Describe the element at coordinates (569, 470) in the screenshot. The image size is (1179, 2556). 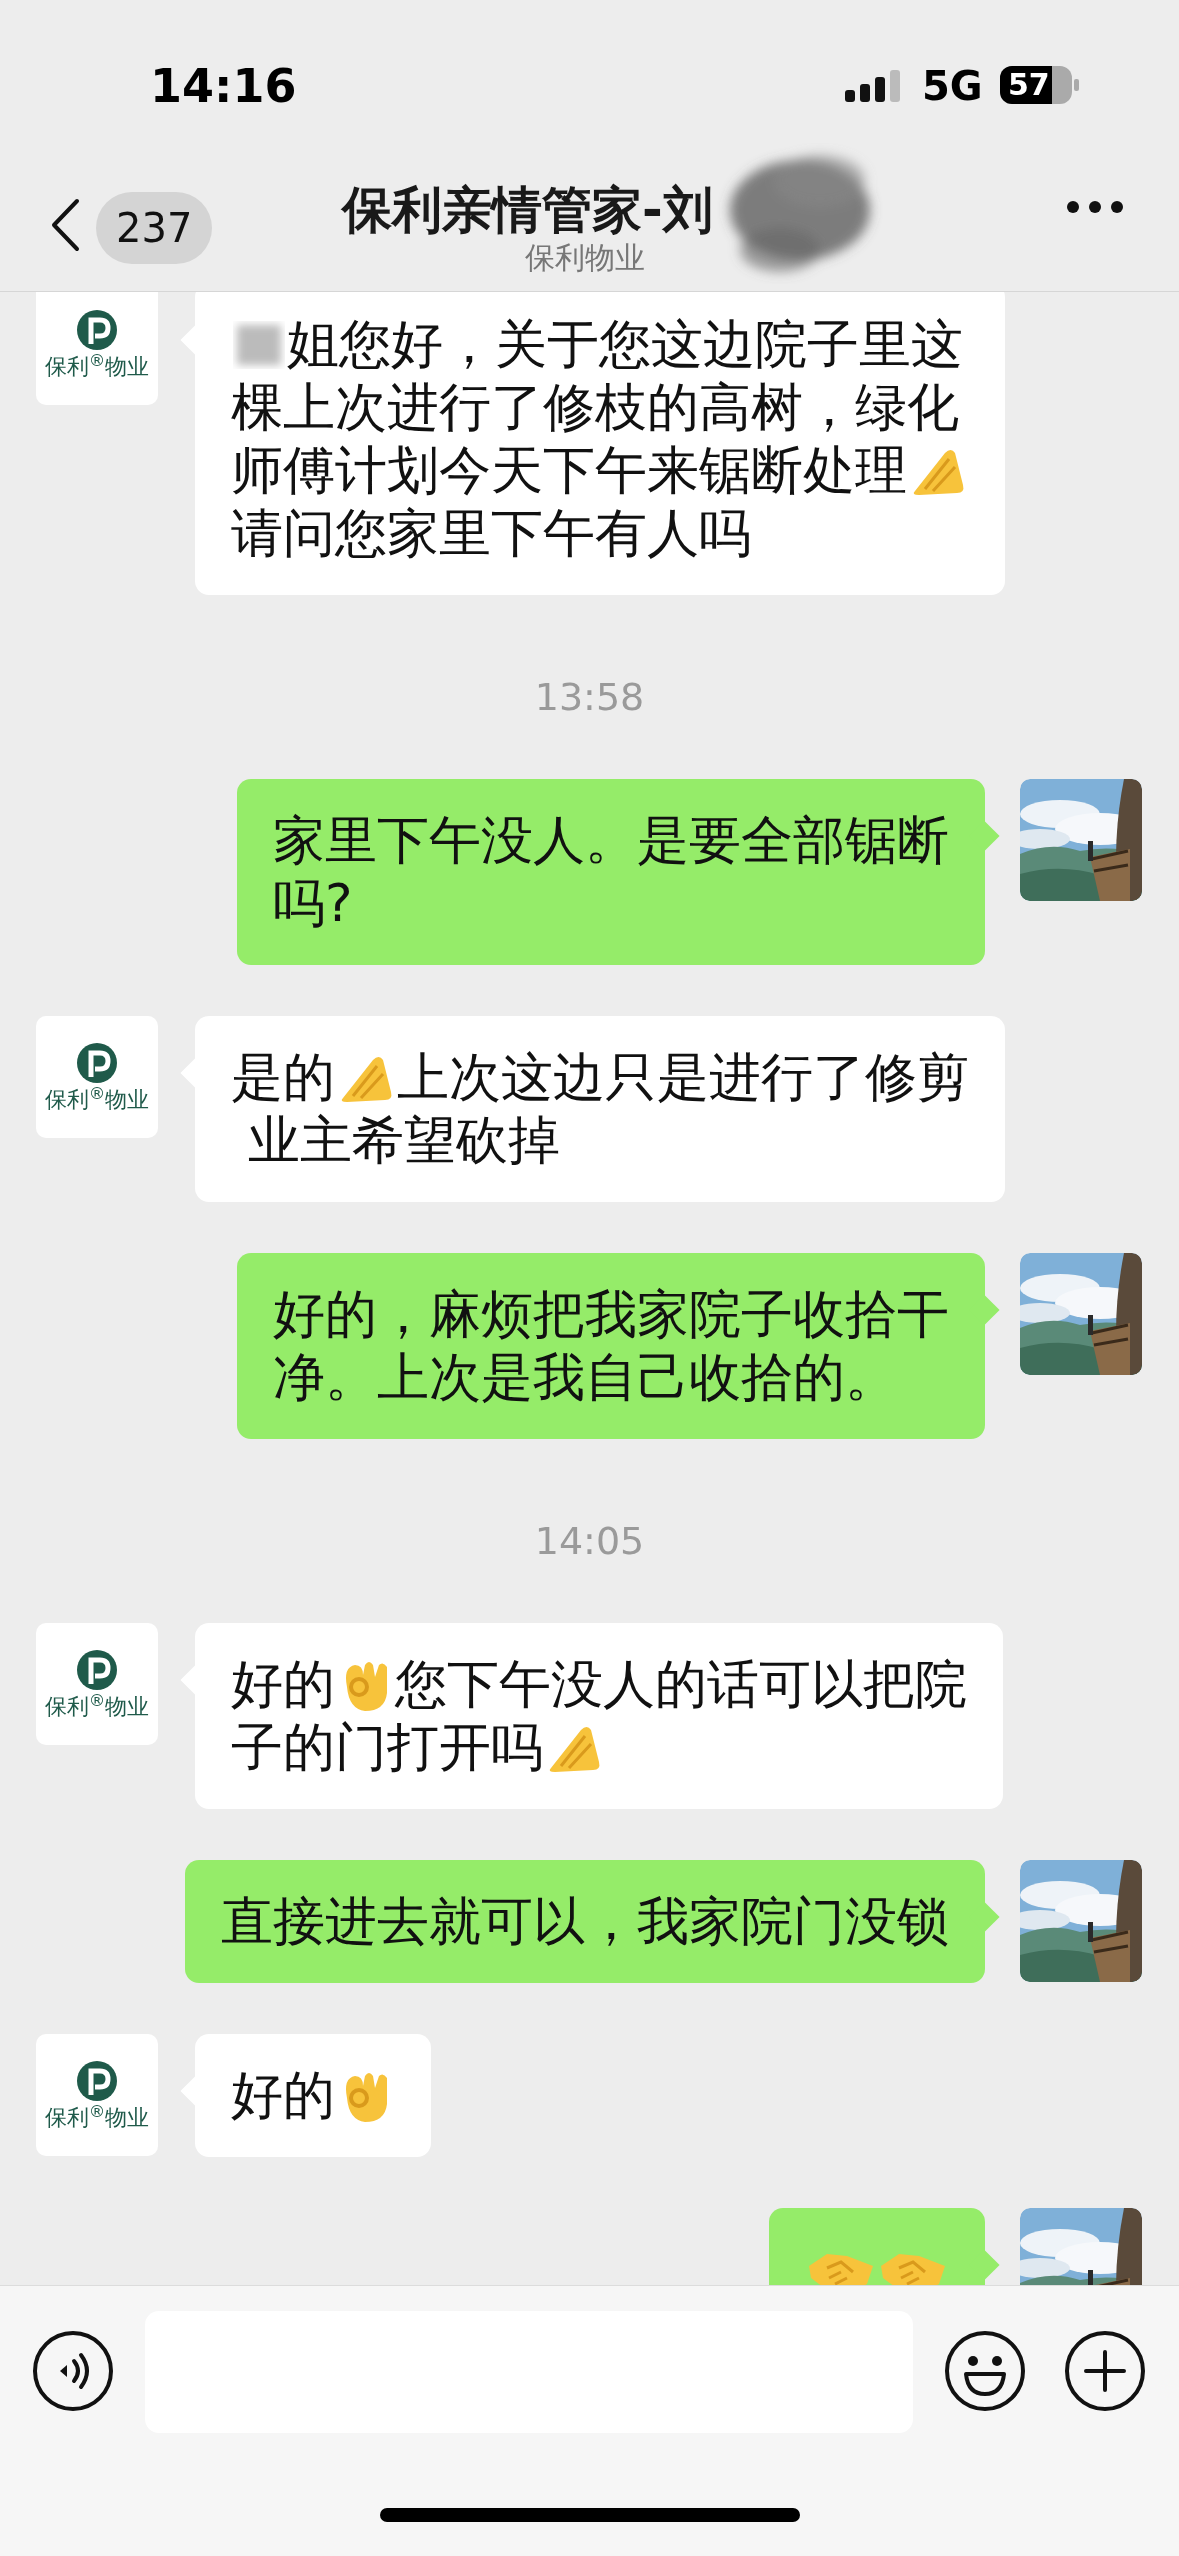
I see `message-text: 师傅计划今天下午来锯断处理` at that location.